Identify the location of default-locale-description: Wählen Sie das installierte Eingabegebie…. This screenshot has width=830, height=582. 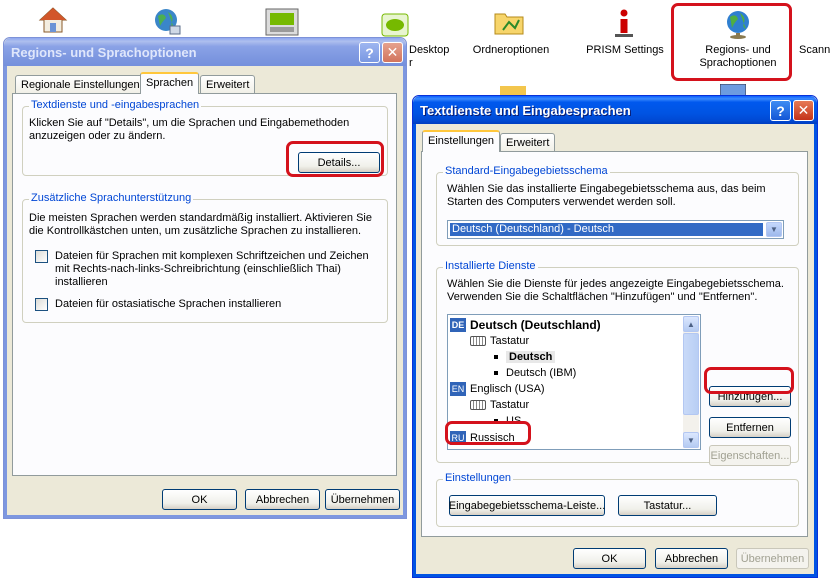
(606, 195).